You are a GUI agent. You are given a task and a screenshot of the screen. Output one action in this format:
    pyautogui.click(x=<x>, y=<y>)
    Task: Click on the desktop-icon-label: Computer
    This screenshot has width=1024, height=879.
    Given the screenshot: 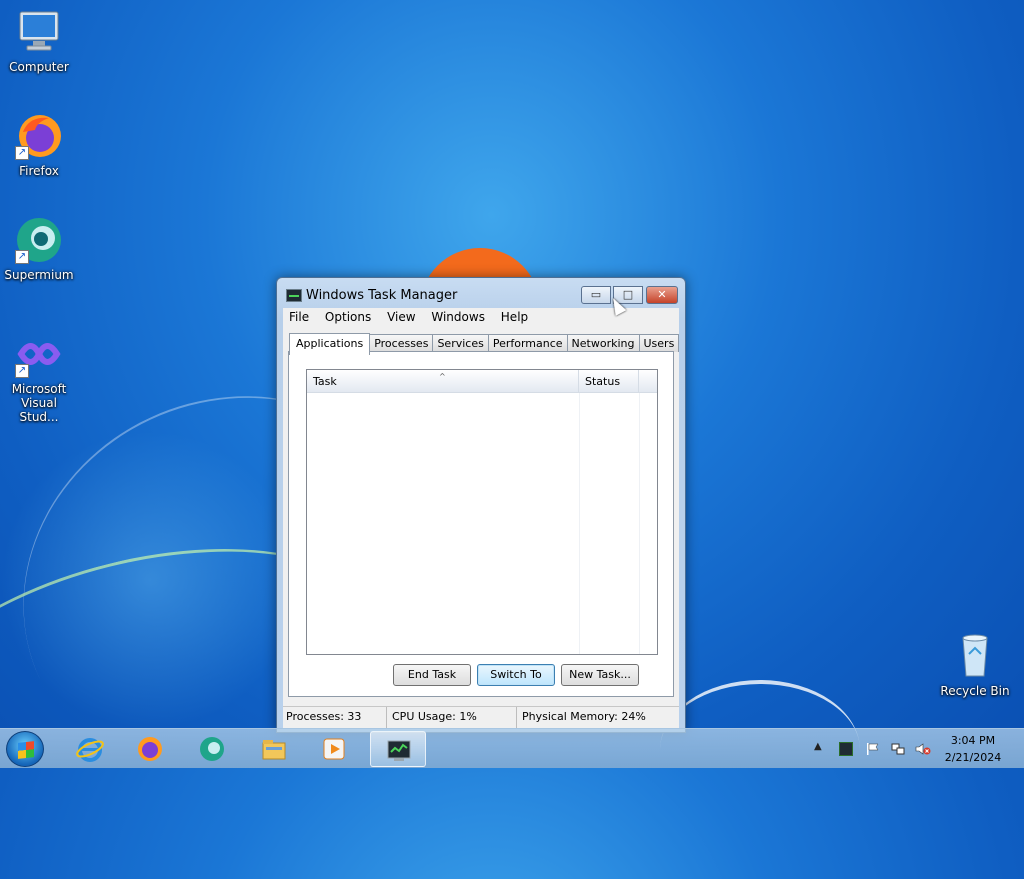 What is the action you would take?
    pyautogui.click(x=39, y=67)
    